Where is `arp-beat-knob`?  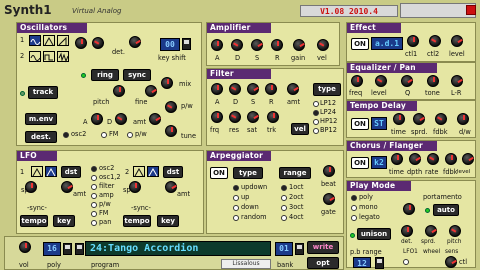
arp-beat-knob is located at coordinates (329, 171).